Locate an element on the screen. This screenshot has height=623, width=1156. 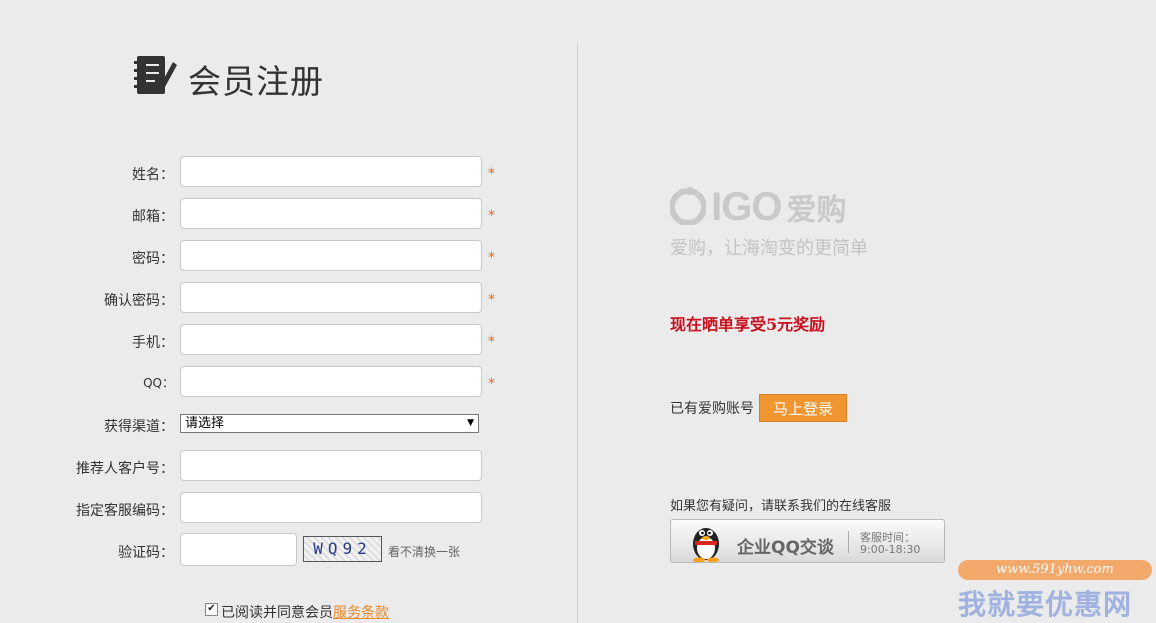
captcha-input is located at coordinates (238, 549).